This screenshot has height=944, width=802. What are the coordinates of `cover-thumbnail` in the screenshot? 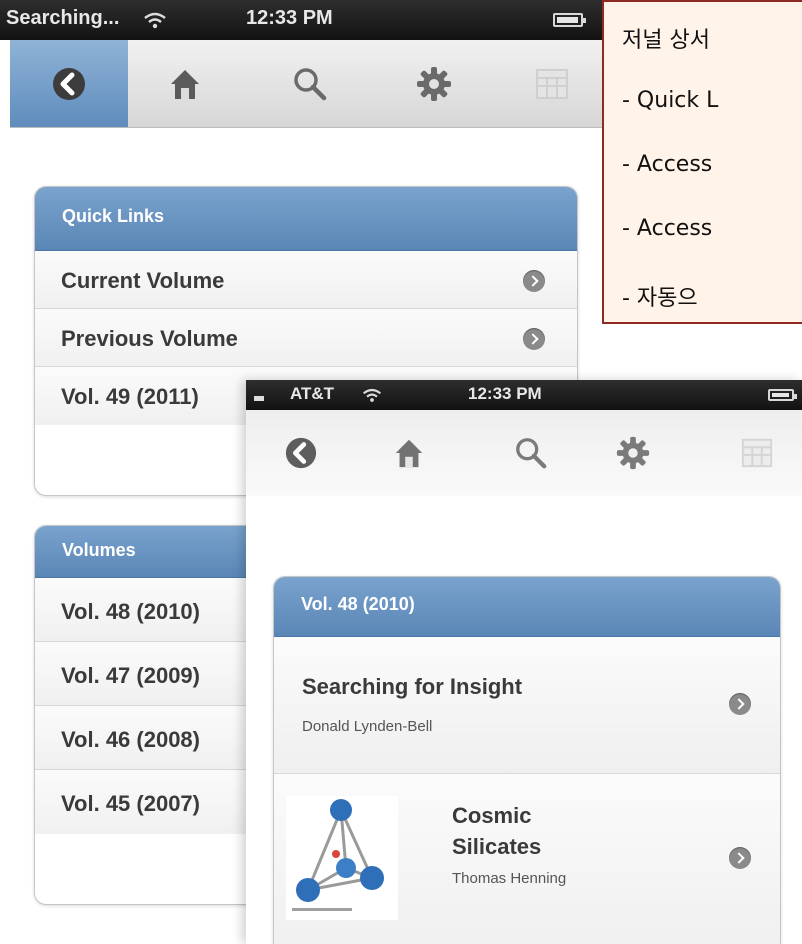 It's located at (342, 858).